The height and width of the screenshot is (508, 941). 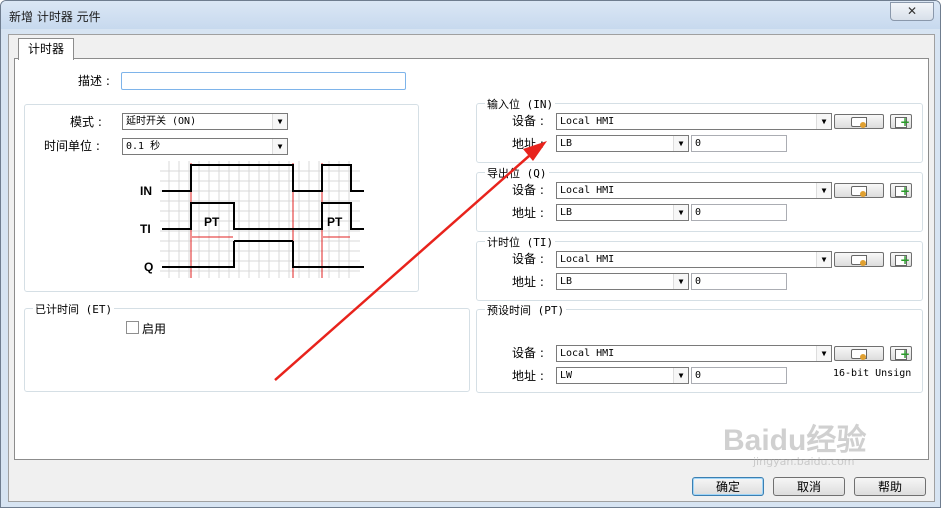 What do you see at coordinates (146, 191) in the screenshot?
I see `in-label: IN` at bounding box center [146, 191].